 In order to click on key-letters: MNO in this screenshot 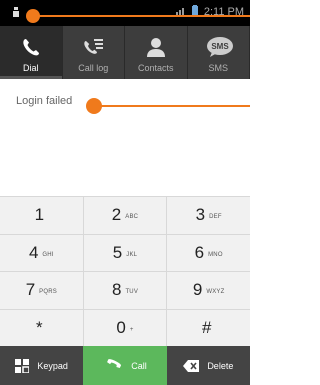, I will do `click(215, 254)`.